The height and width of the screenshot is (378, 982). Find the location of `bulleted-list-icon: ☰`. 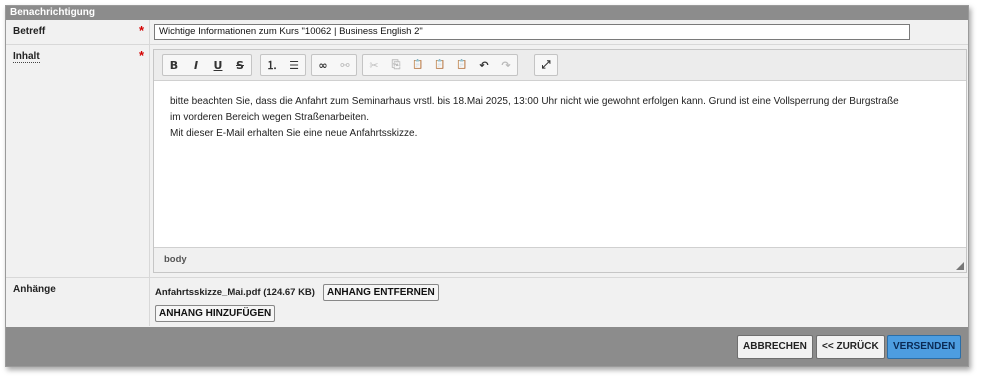

bulleted-list-icon: ☰ is located at coordinates (294, 65).